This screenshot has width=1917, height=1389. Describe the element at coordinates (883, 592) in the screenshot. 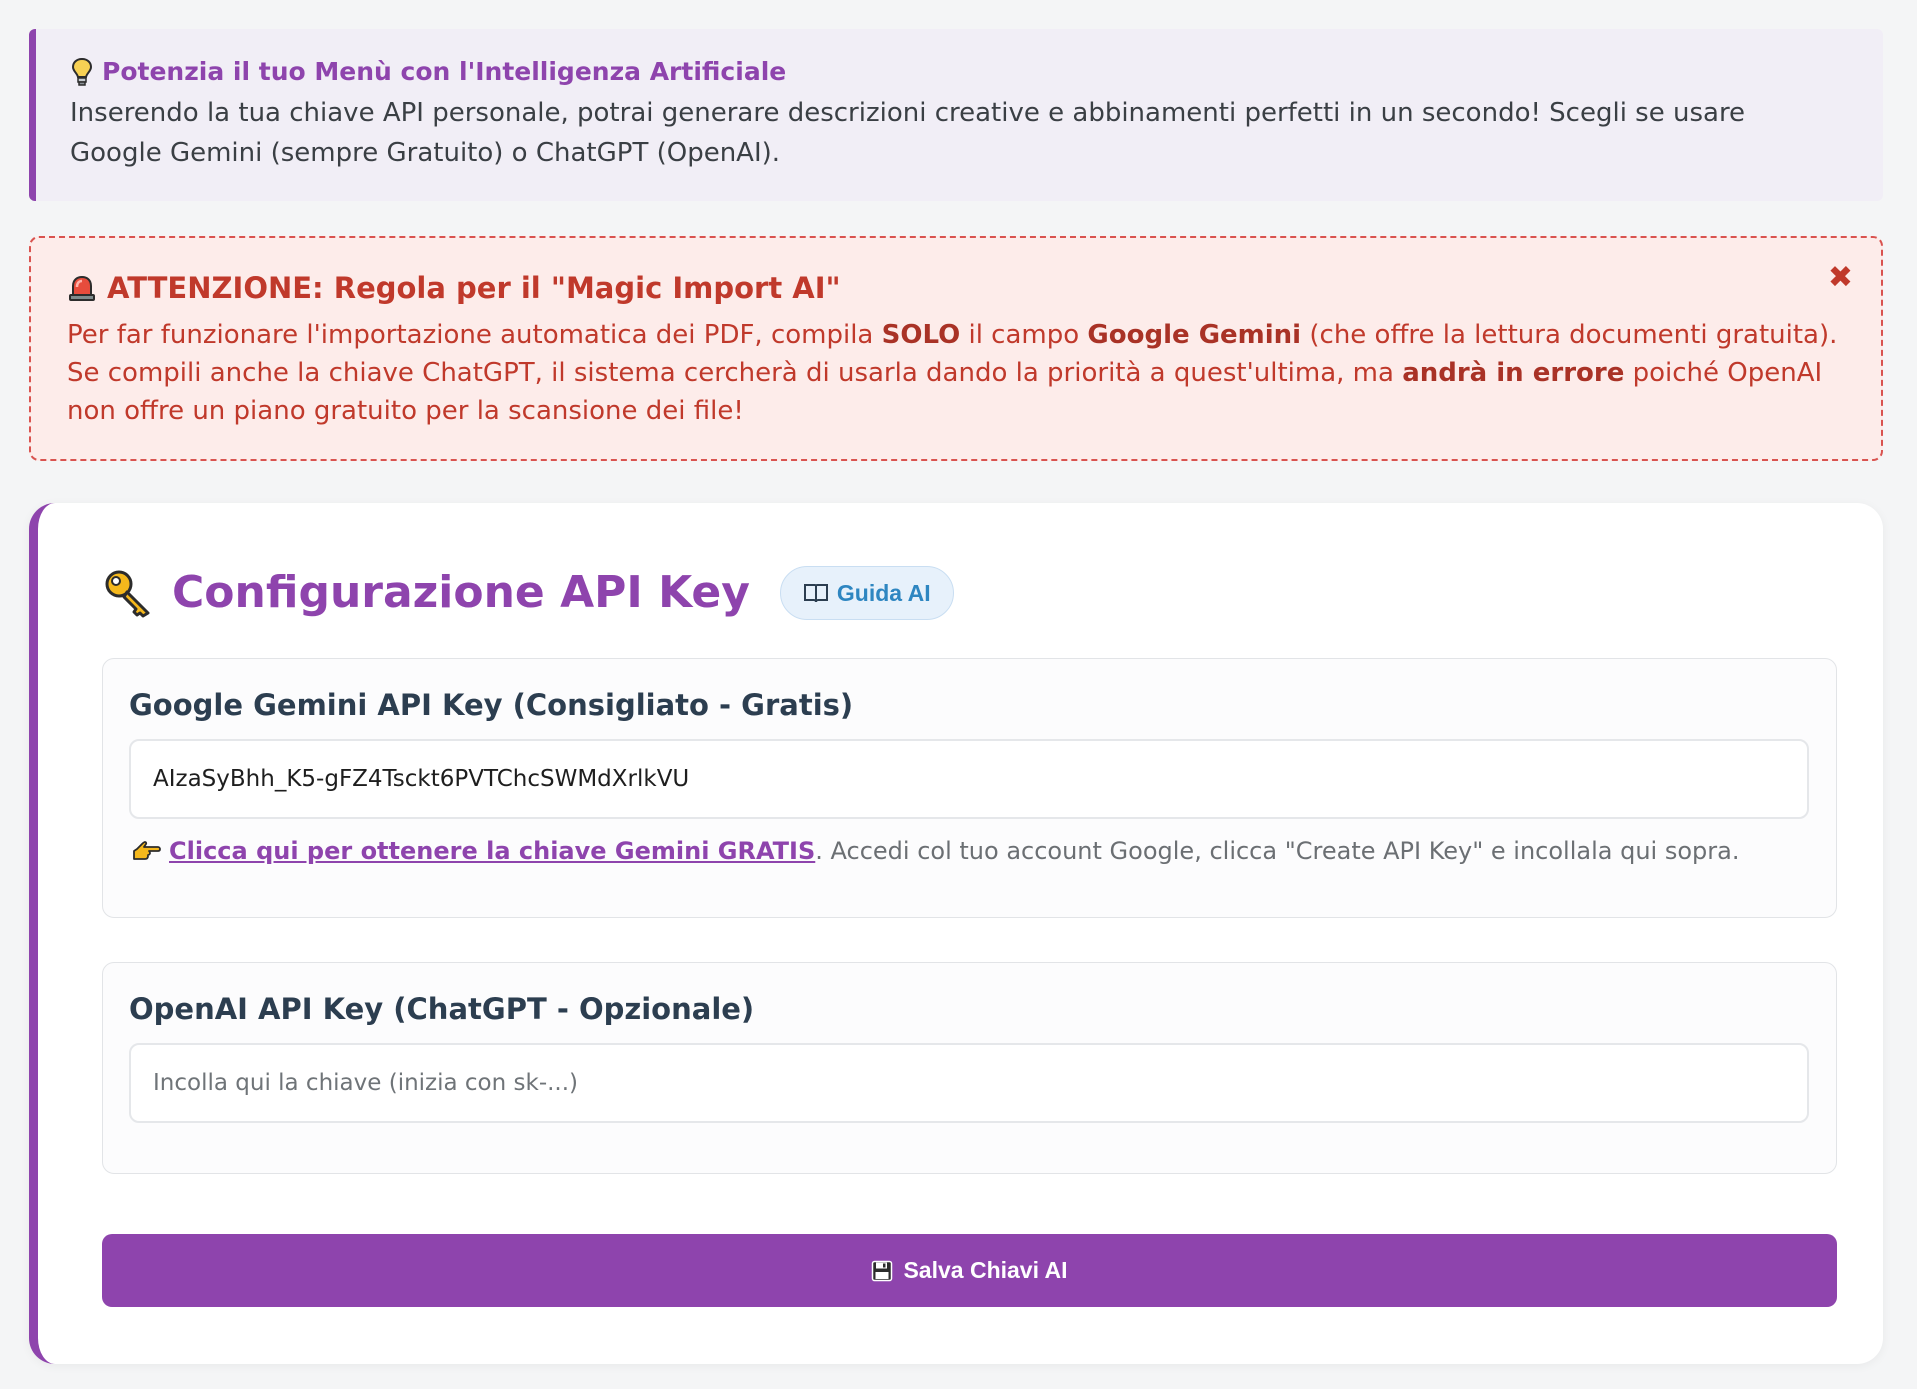

I see `guide-ai-label: Guida AI` at that location.